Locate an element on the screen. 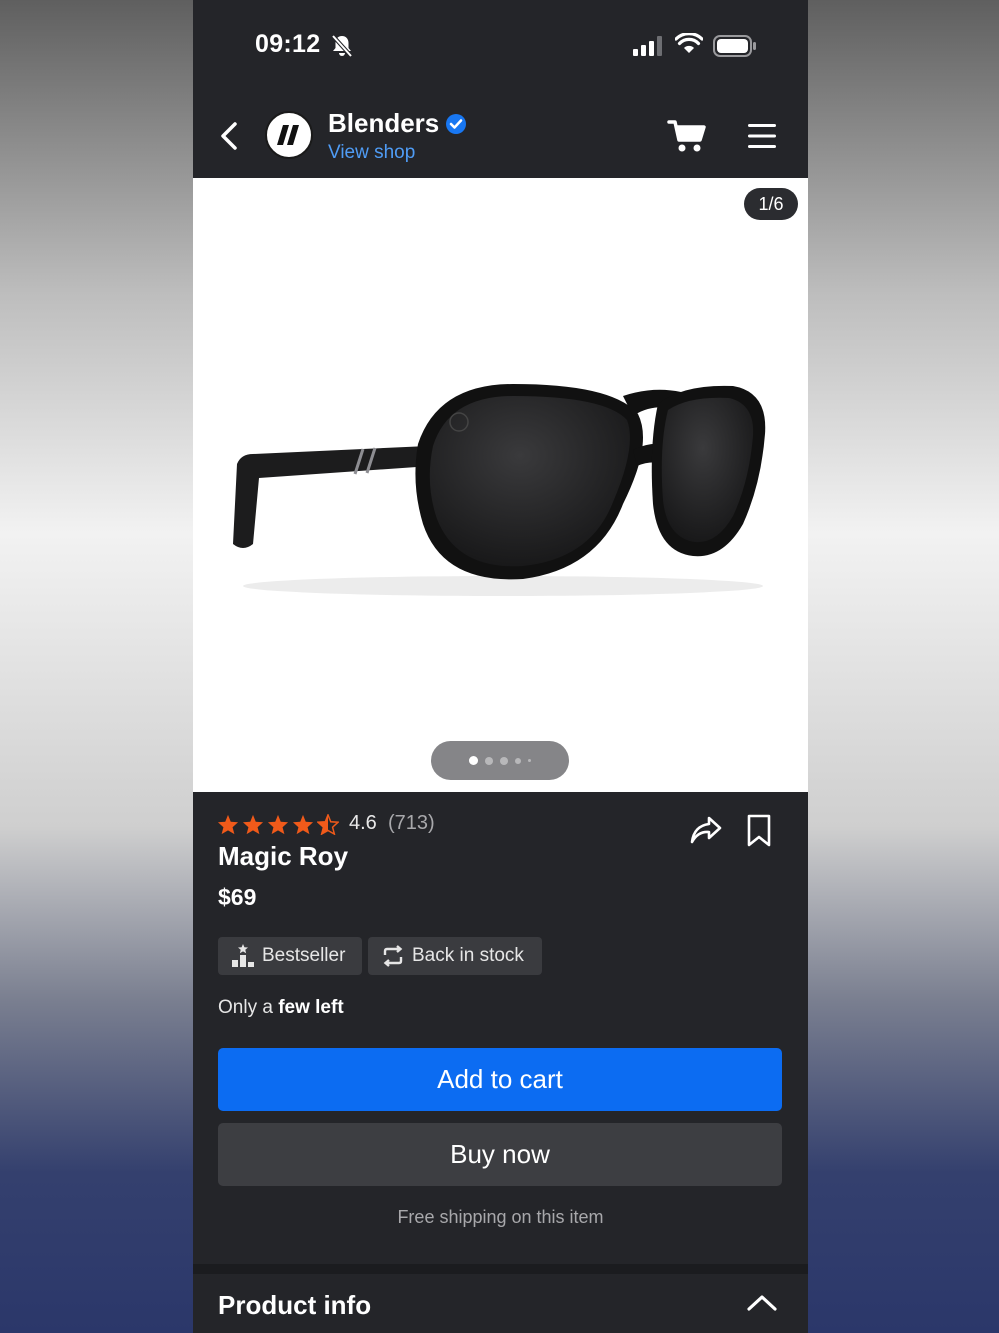 The width and height of the screenshot is (999, 1333). shipping-note: Free shipping on this item is located at coordinates (500, 1217).